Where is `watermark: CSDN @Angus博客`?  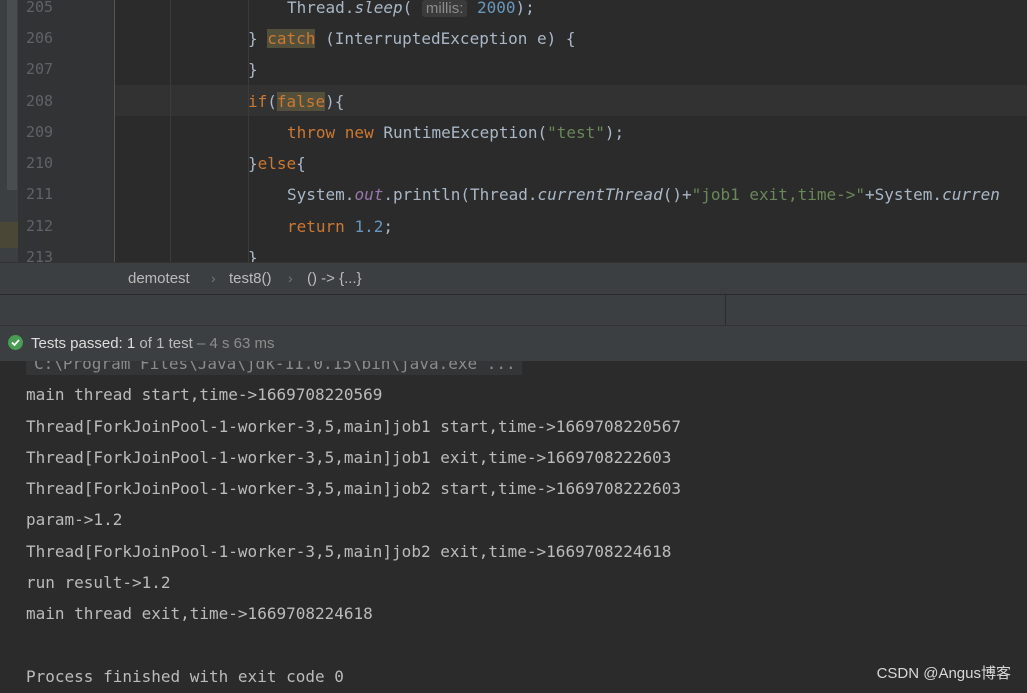
watermark: CSDN @Angus博客 is located at coordinates (943, 673).